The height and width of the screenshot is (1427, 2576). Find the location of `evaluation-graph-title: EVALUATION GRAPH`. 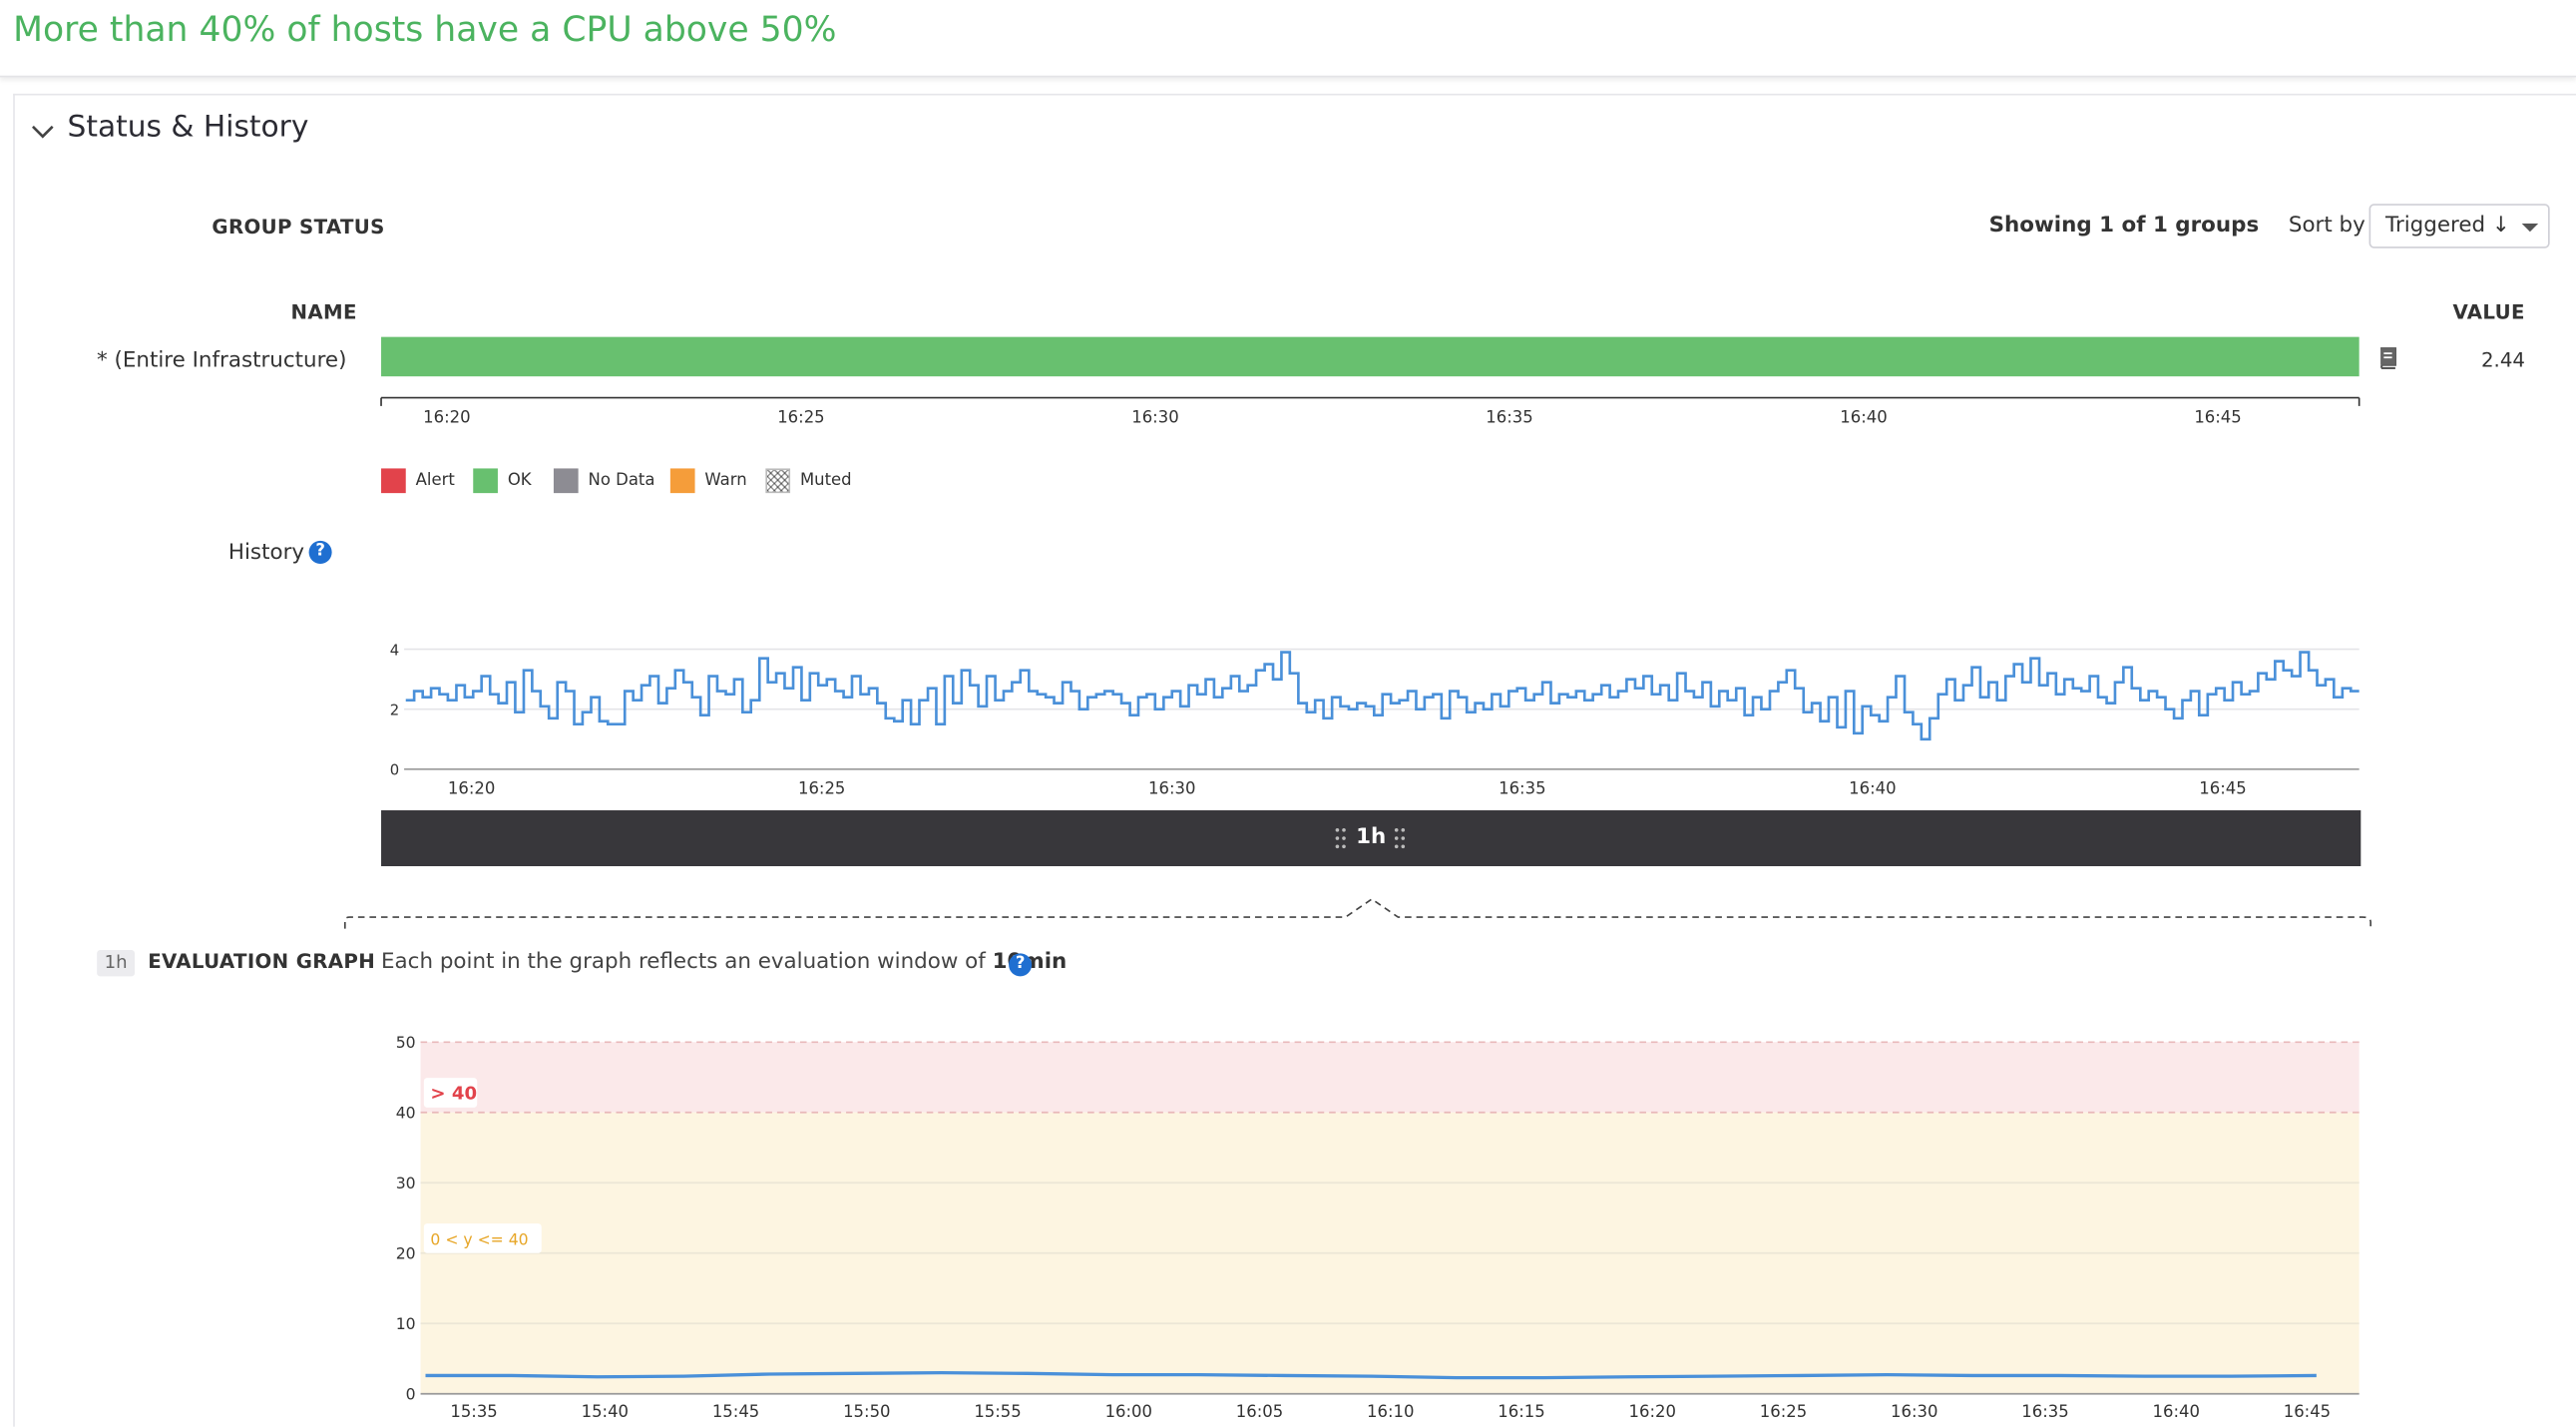

evaluation-graph-title: EVALUATION GRAPH is located at coordinates (262, 962).